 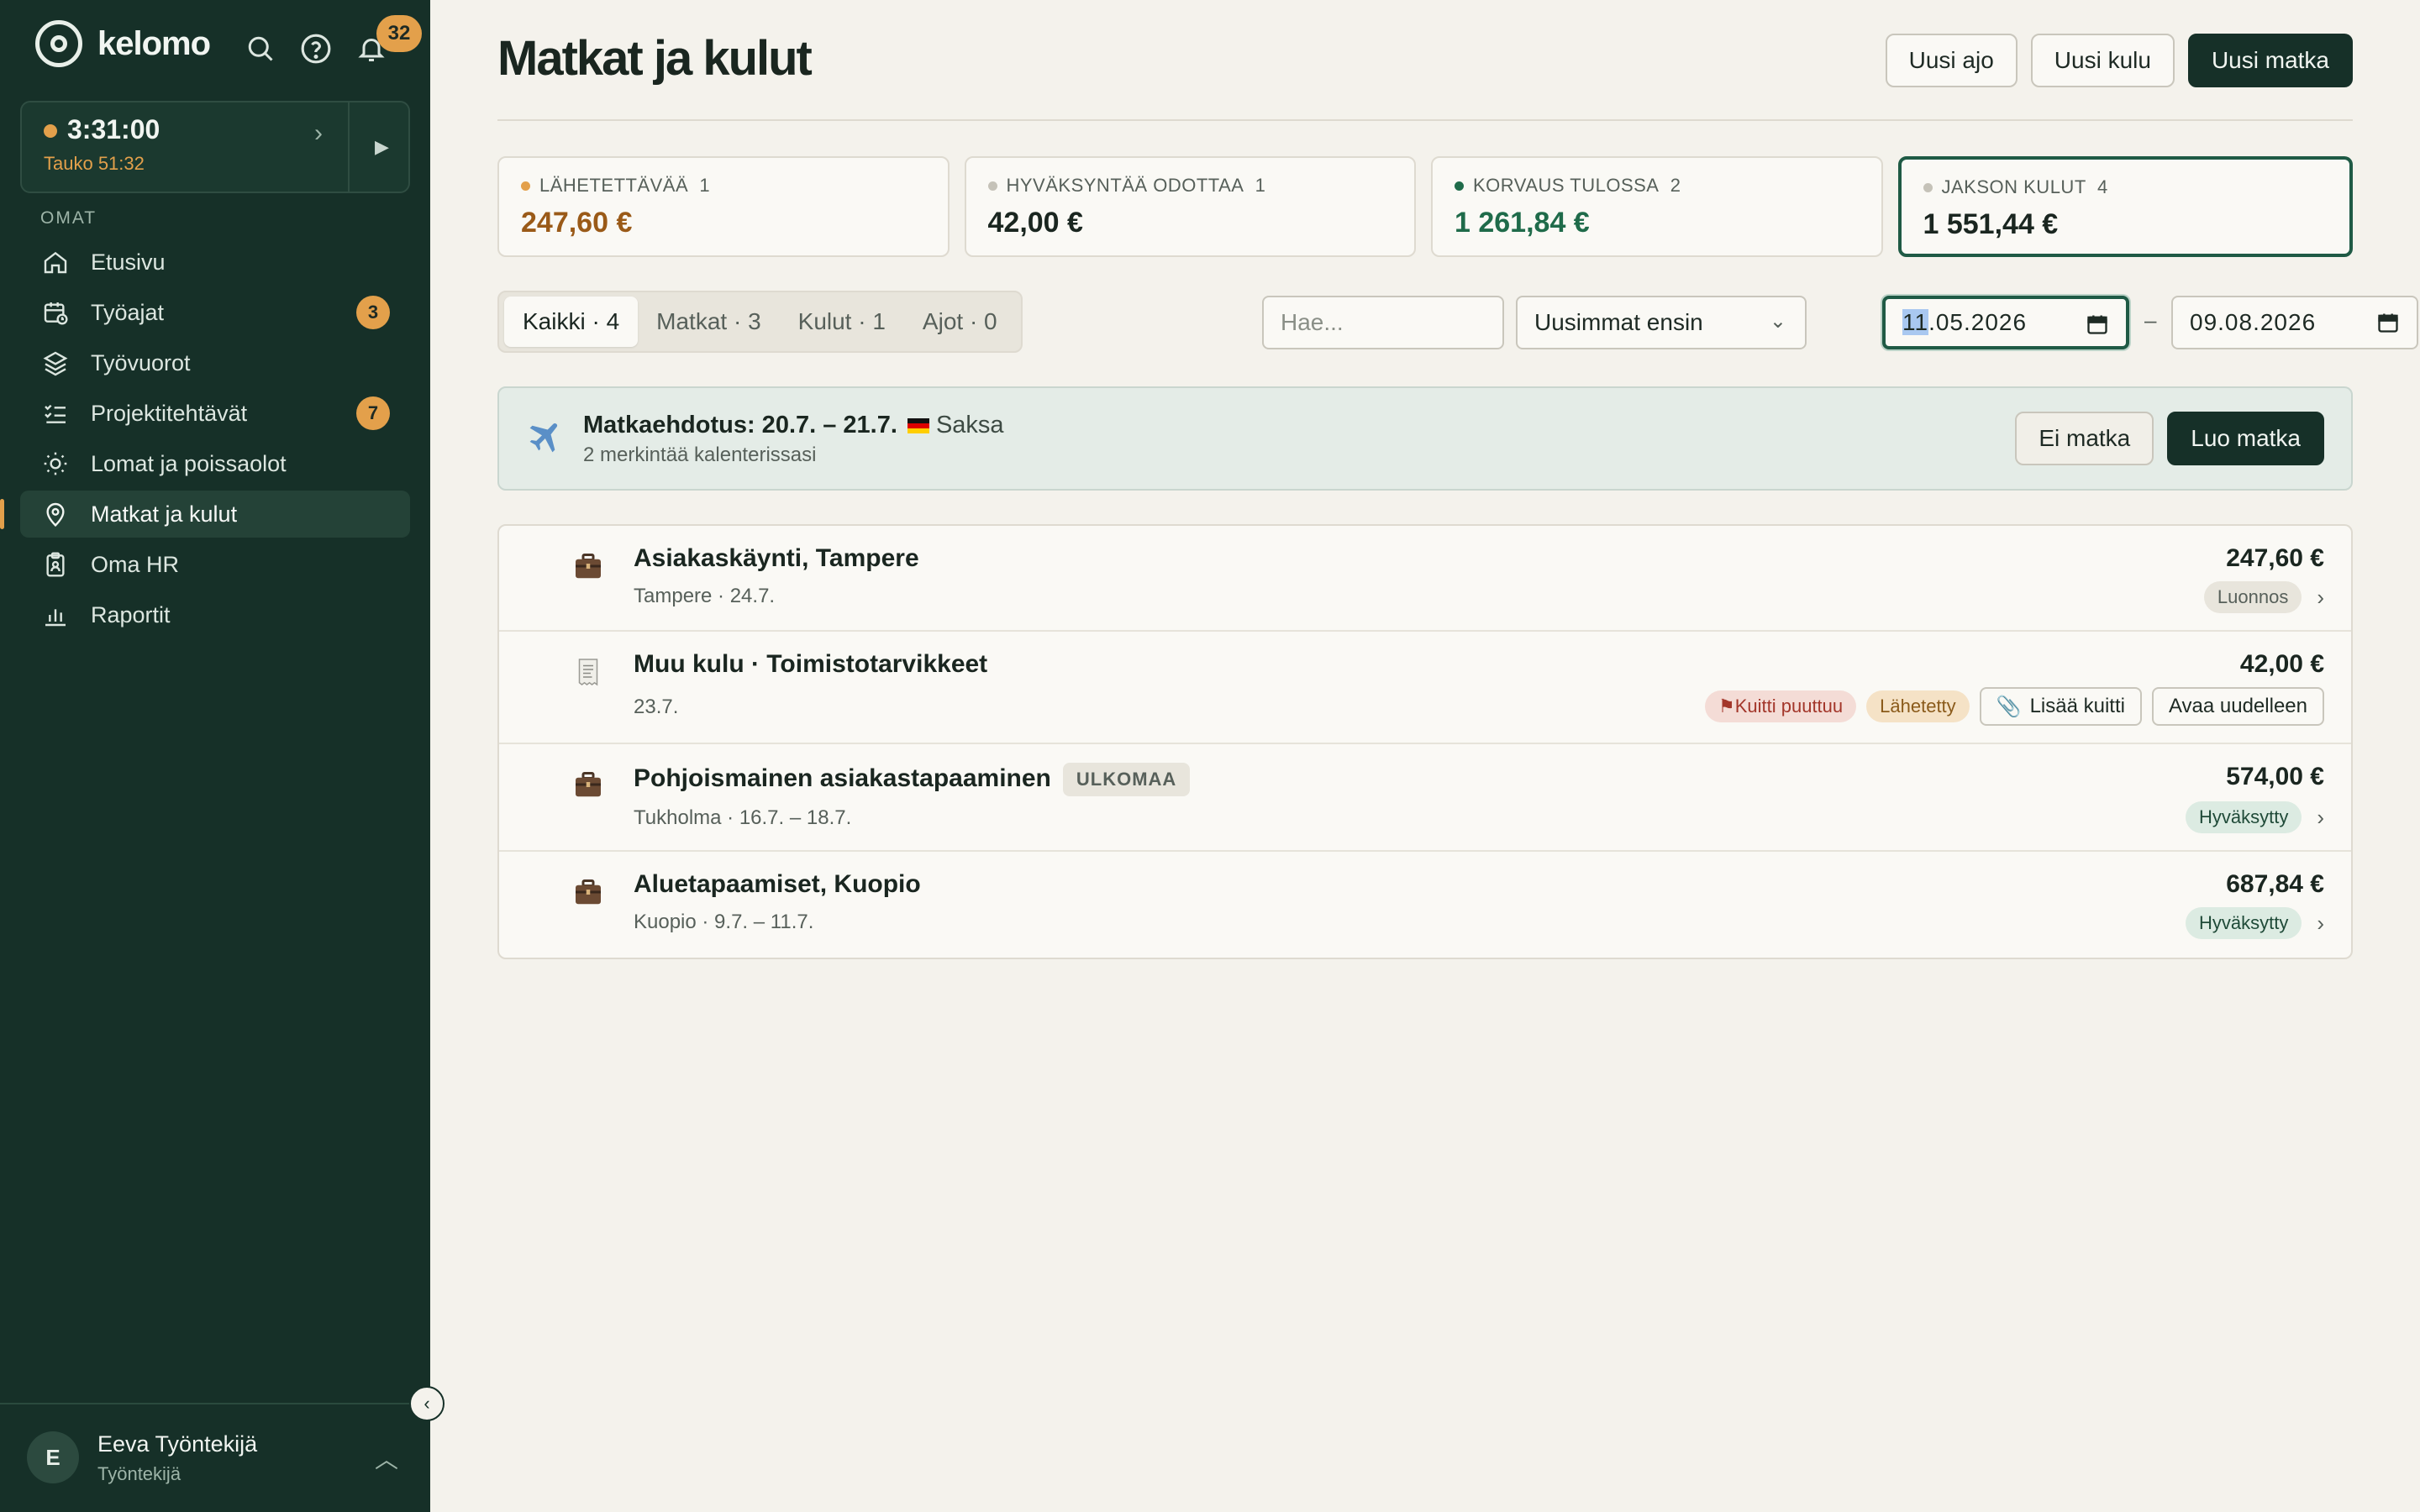 I want to click on row-subtitle: Tampere · 24.7., so click(x=705, y=596).